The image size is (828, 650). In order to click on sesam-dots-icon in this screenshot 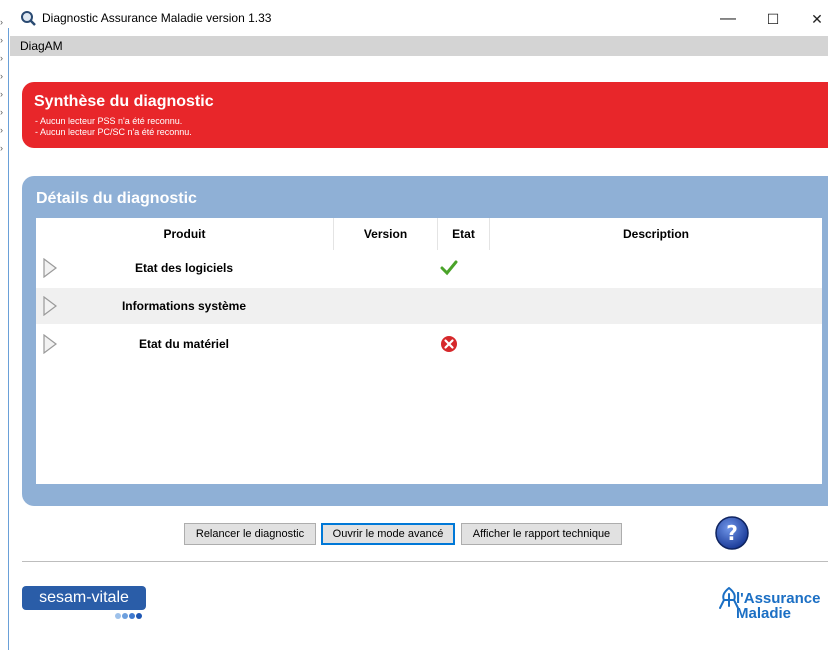, I will do `click(128, 616)`.